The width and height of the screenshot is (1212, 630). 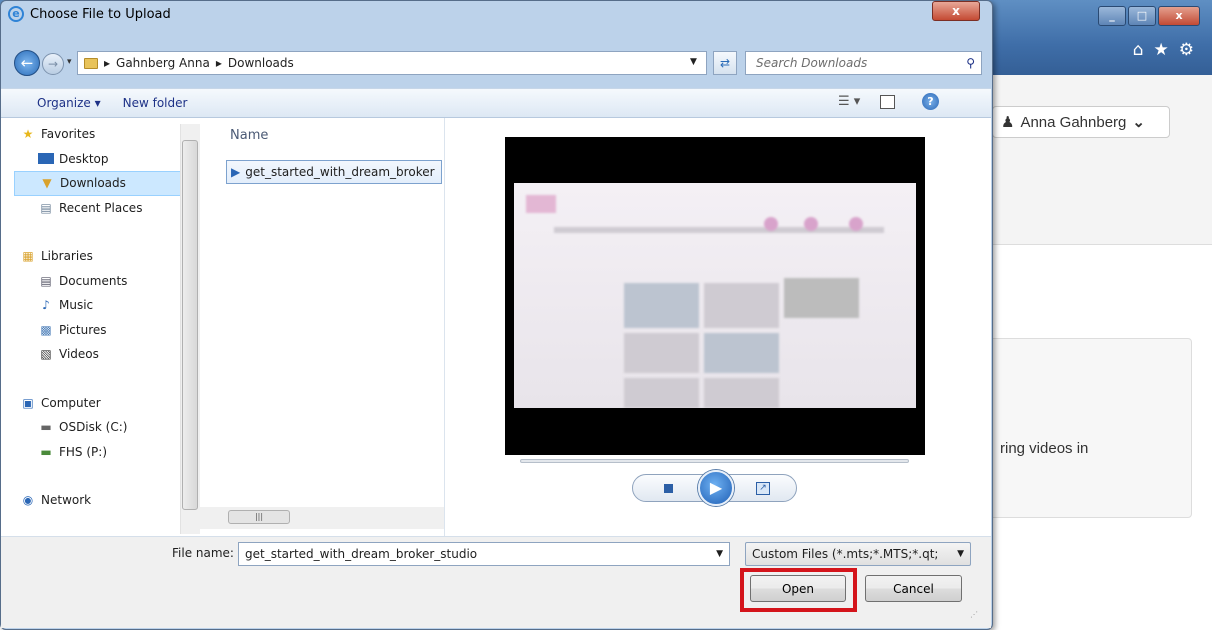 What do you see at coordinates (725, 63) in the screenshot?
I see `refresh-button: ⇄` at bounding box center [725, 63].